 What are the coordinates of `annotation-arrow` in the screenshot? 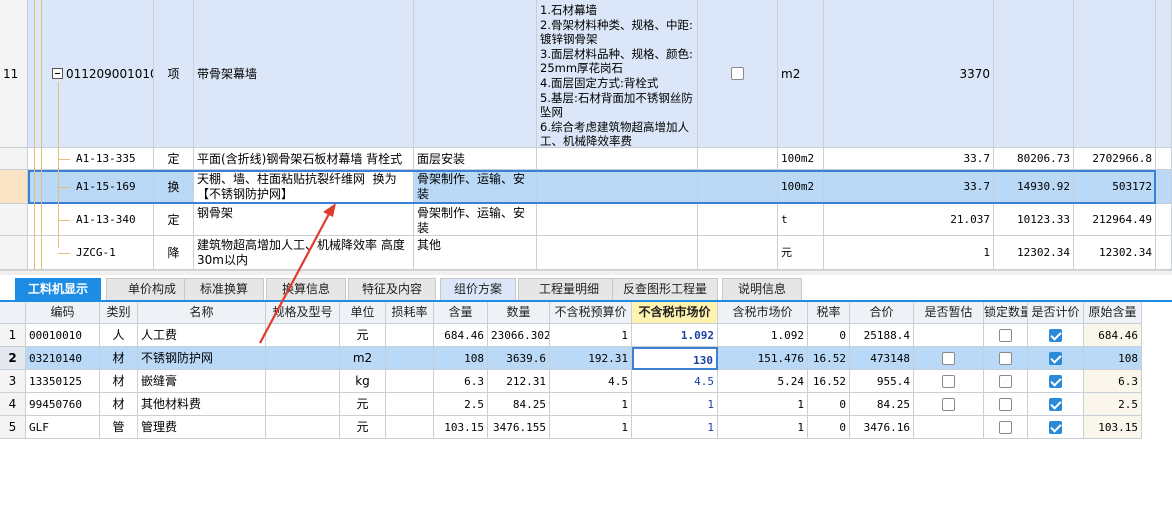 It's located at (297, 273).